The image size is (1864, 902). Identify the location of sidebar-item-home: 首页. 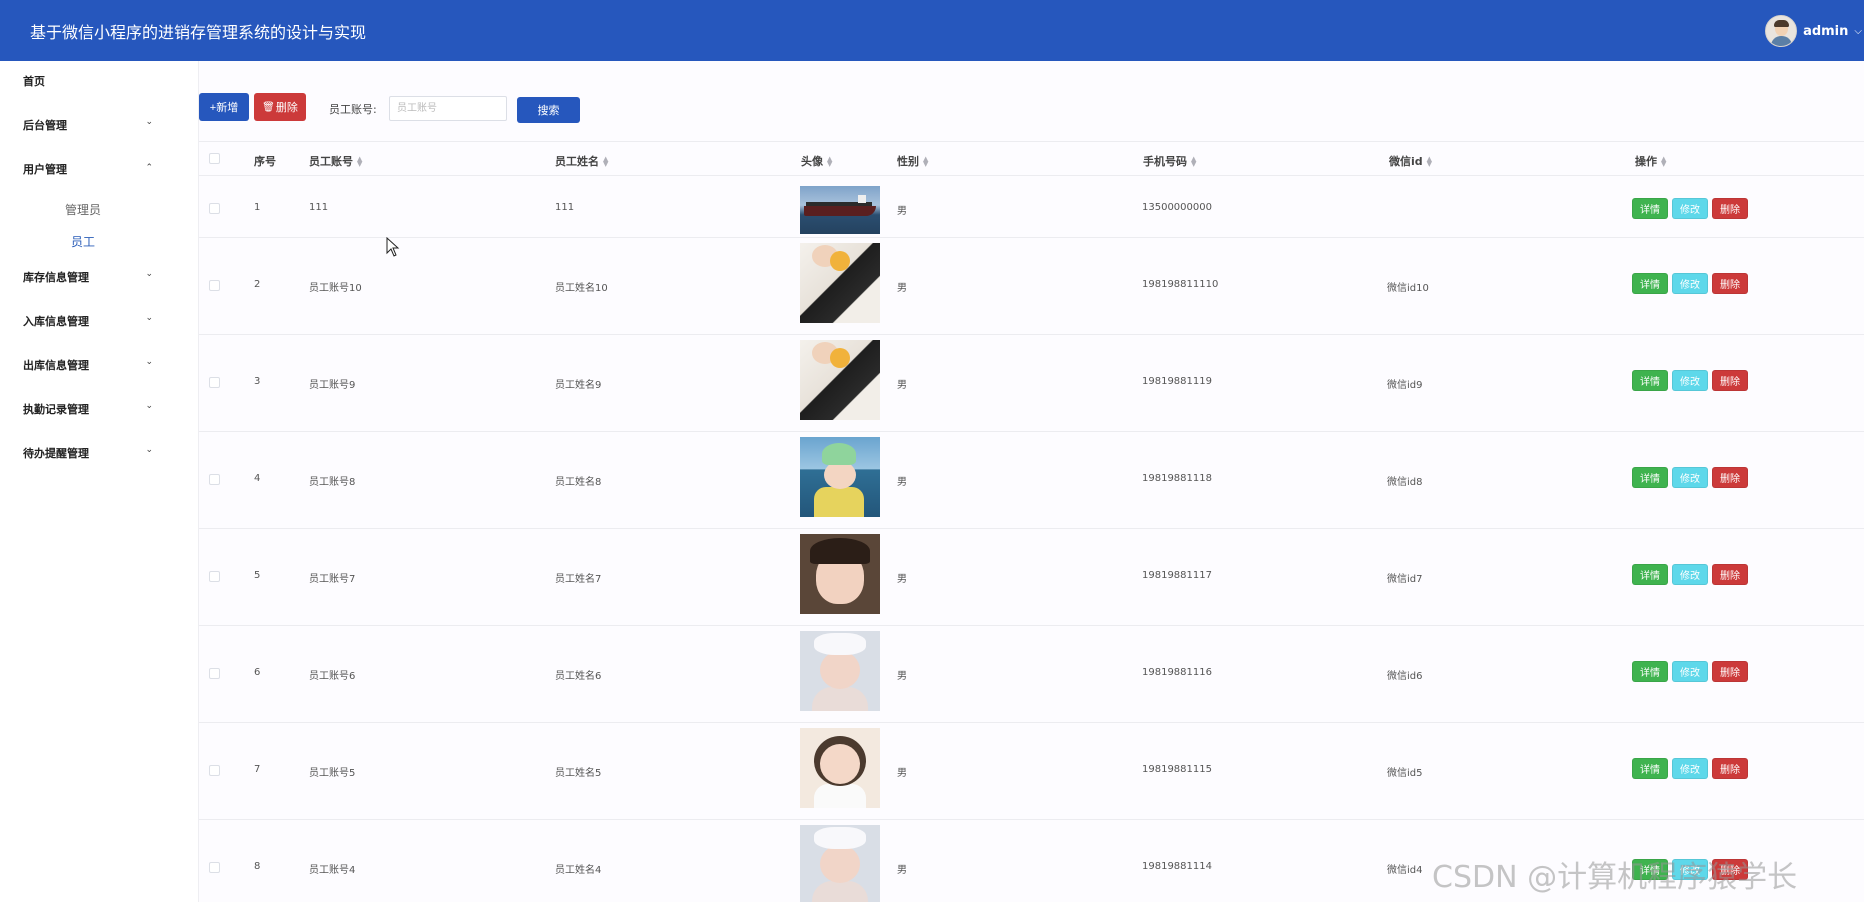
(88, 81).